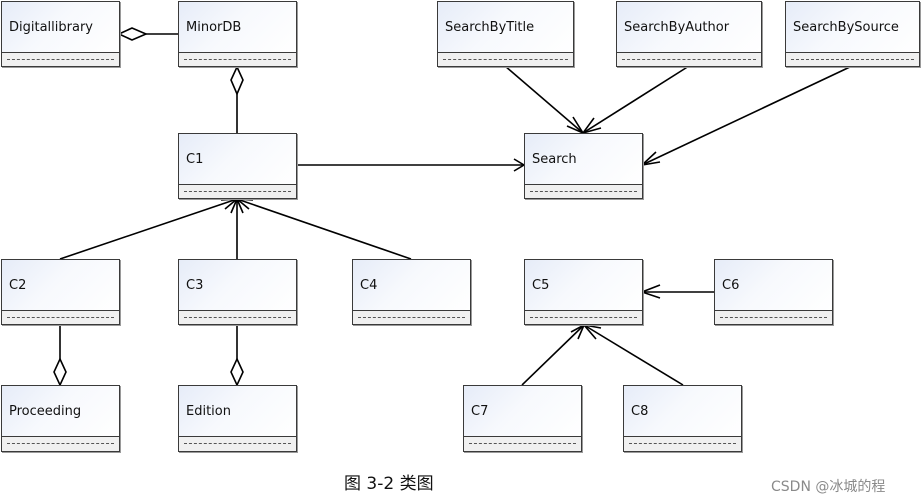  Describe the element at coordinates (632, 354) in the screenshot. I see `association-c8-c5` at that location.